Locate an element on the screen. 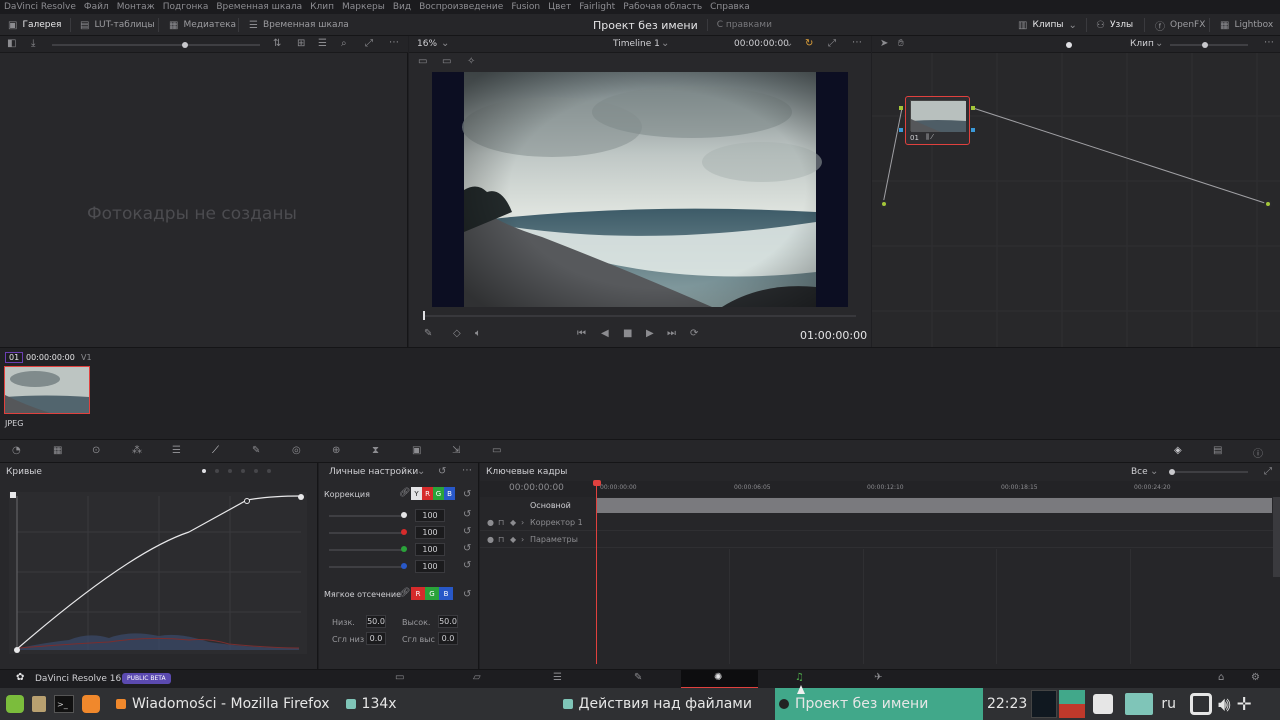 The image size is (1280, 720). menu-app: DaVinci Resolve is located at coordinates (40, 7).